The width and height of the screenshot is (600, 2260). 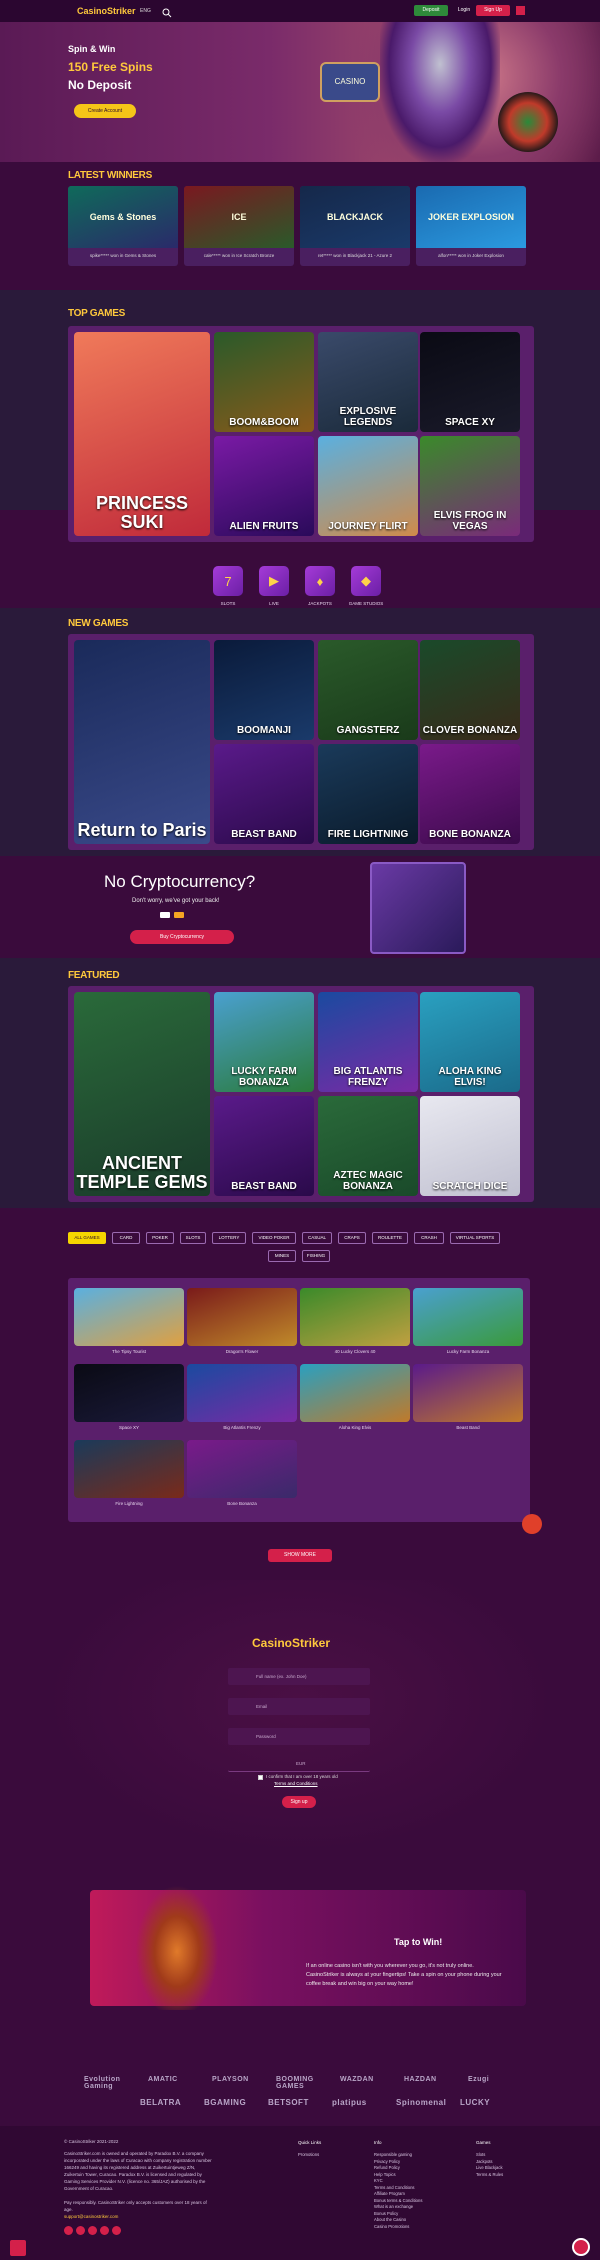 I want to click on filter-chip: VIDEO POKER, so click(x=274, y=1238).